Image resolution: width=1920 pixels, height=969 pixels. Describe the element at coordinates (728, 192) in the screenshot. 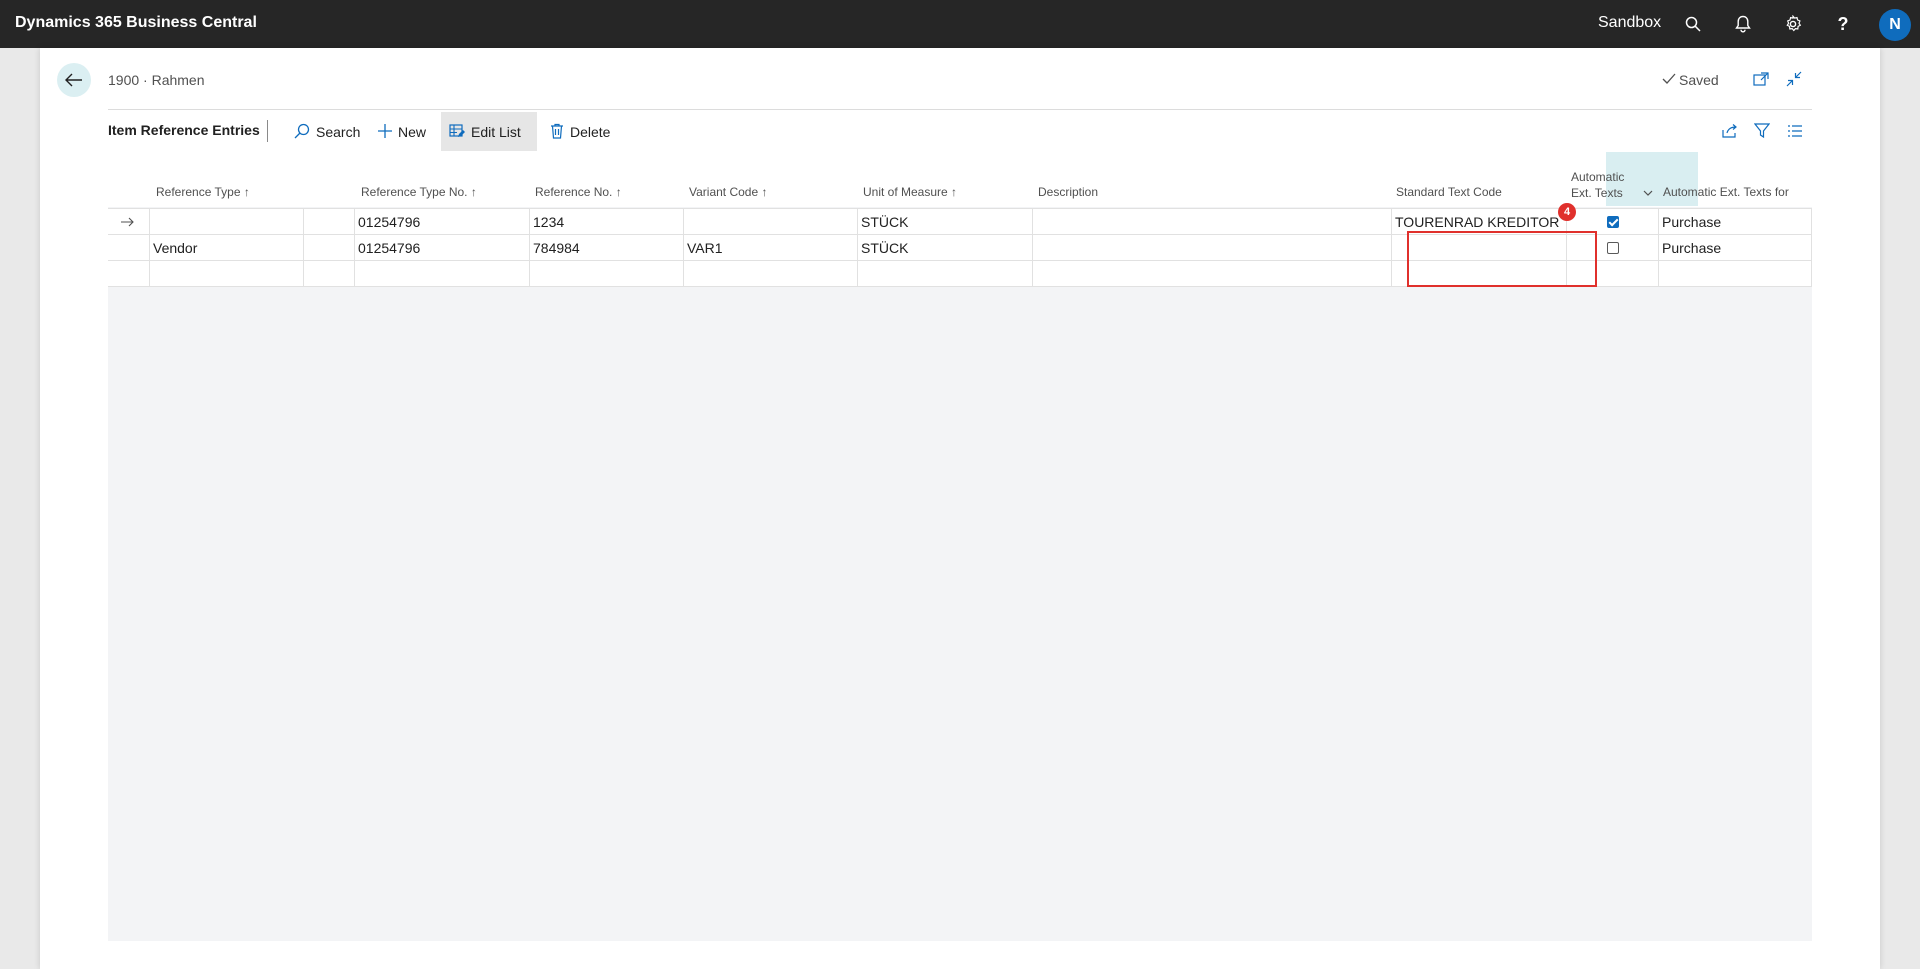

I see `col-header-variant-code: Variant Code ↑` at that location.